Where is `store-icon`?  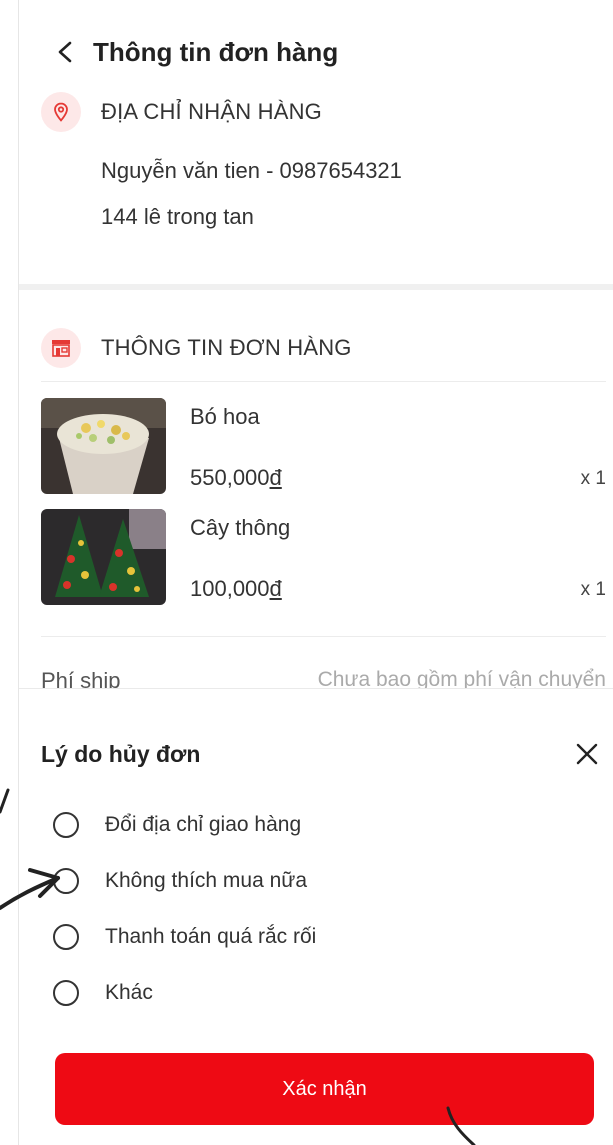
store-icon is located at coordinates (61, 348).